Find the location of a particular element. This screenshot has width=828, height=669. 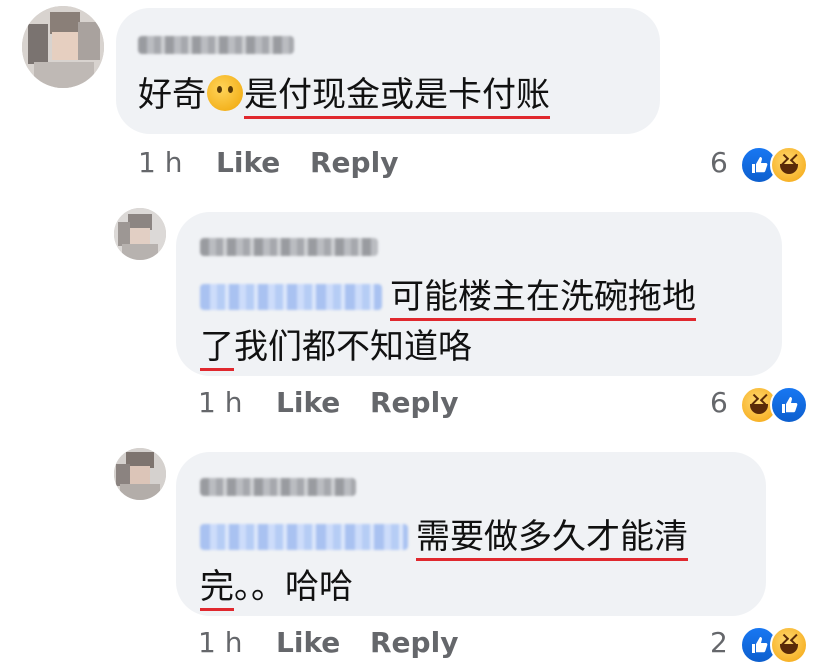

comment-text-underlined: 完 is located at coordinates (217, 589).